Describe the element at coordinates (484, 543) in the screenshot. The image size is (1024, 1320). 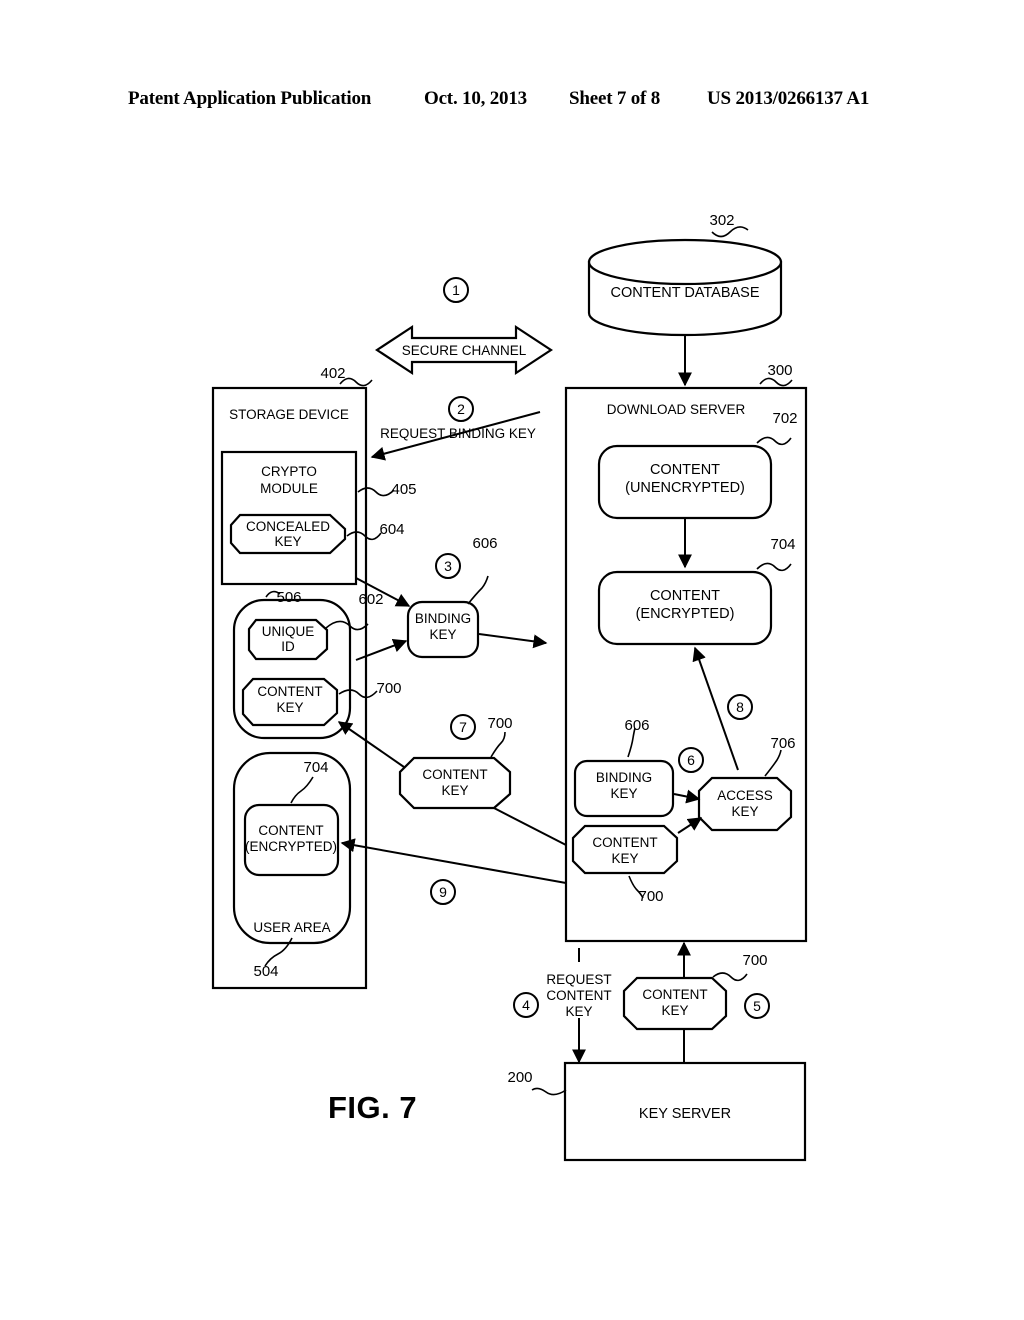
I see `ref-606-mid: 606` at that location.